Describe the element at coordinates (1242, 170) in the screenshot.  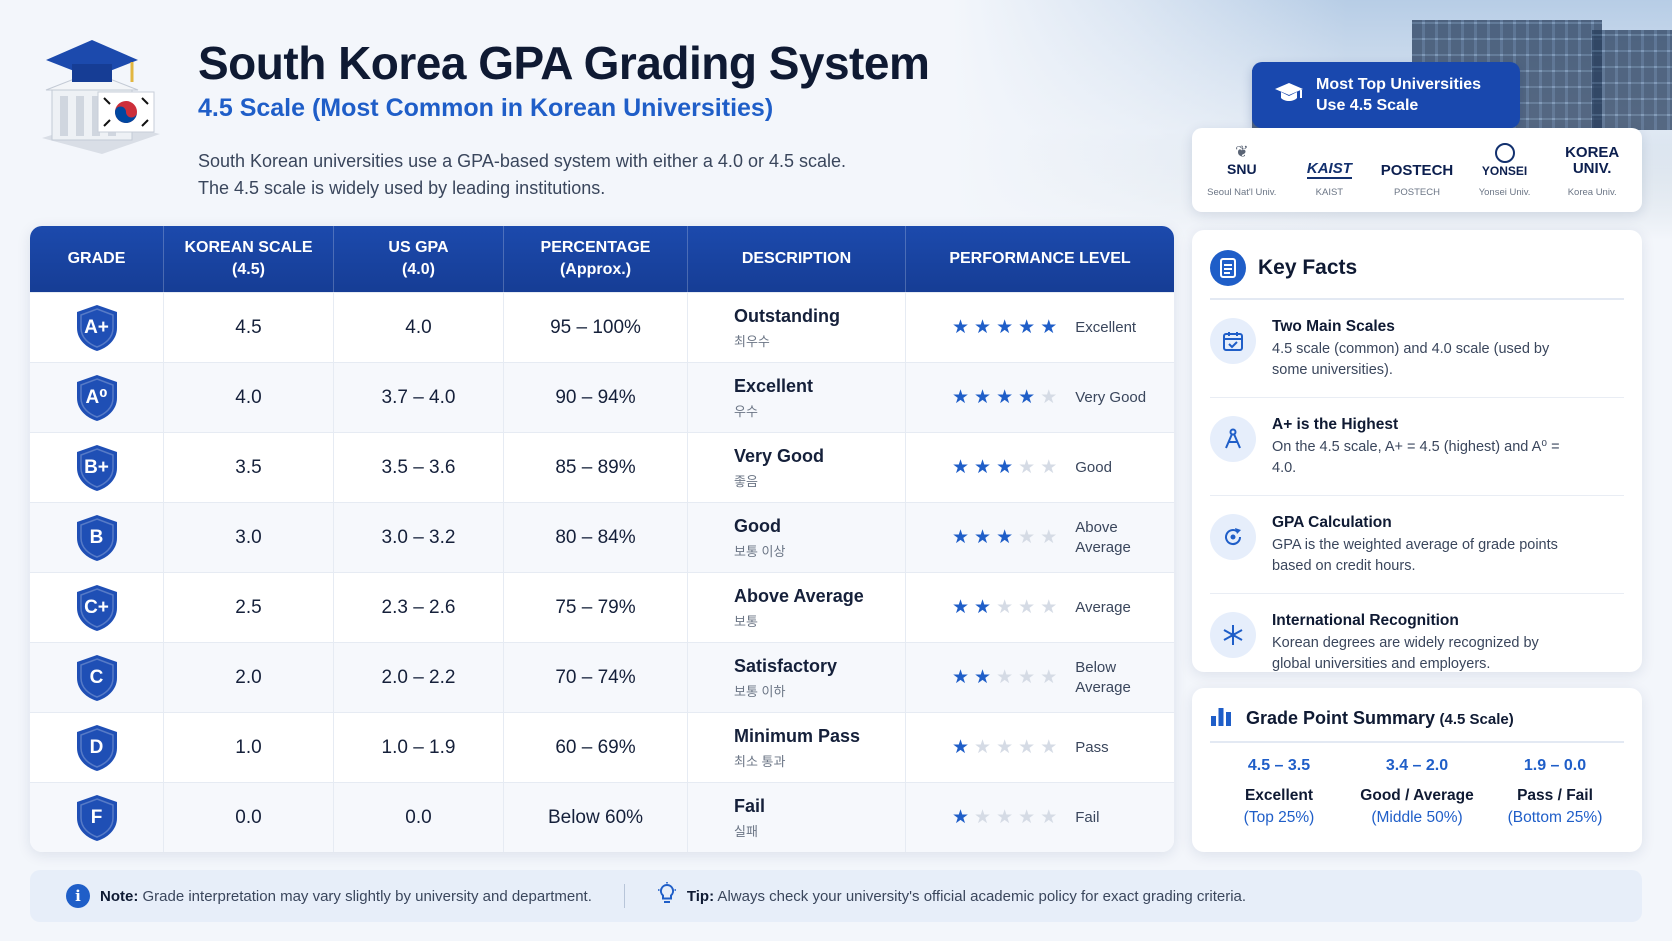
I see `university-snu: ❦ SNU Seoul Nat'l Univ.` at that location.